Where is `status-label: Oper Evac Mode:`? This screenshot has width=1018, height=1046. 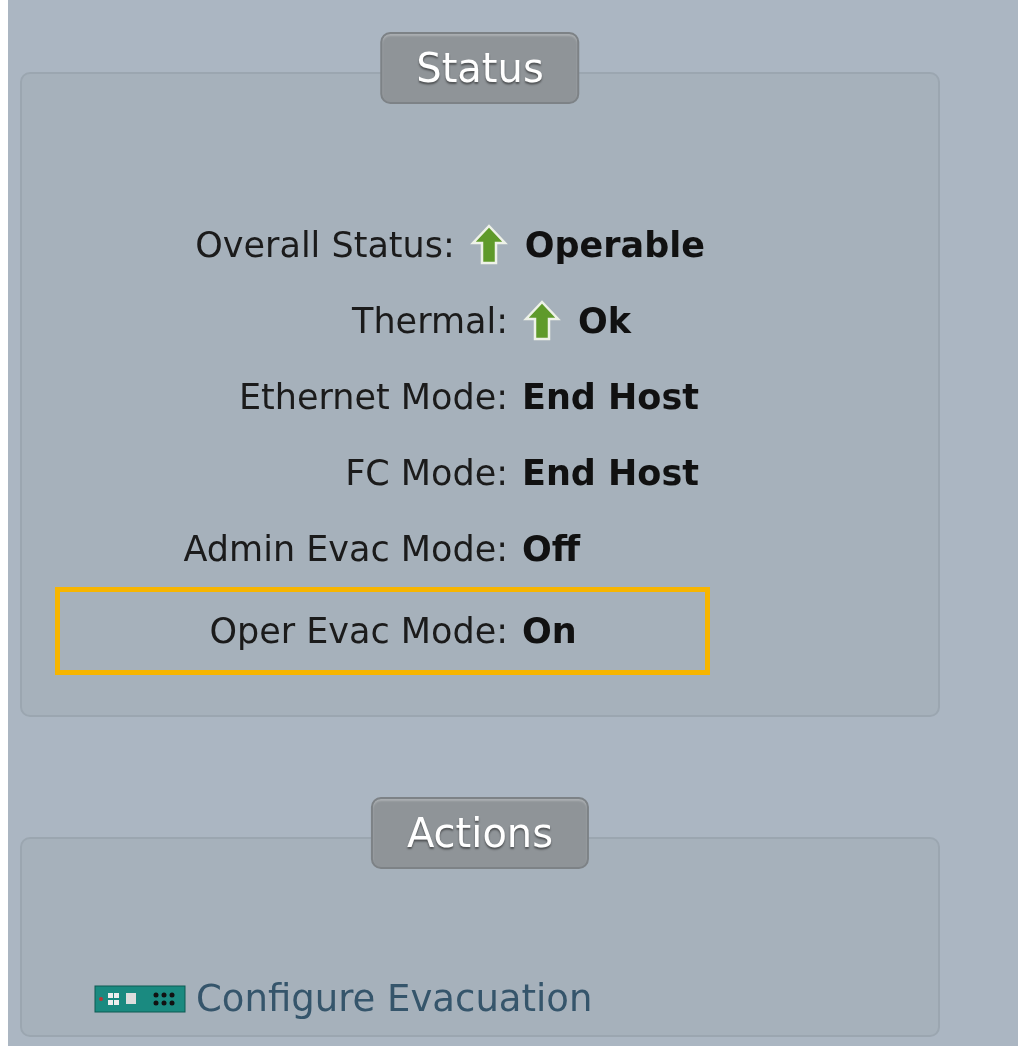 status-label: Oper Evac Mode: is located at coordinates (358, 631).